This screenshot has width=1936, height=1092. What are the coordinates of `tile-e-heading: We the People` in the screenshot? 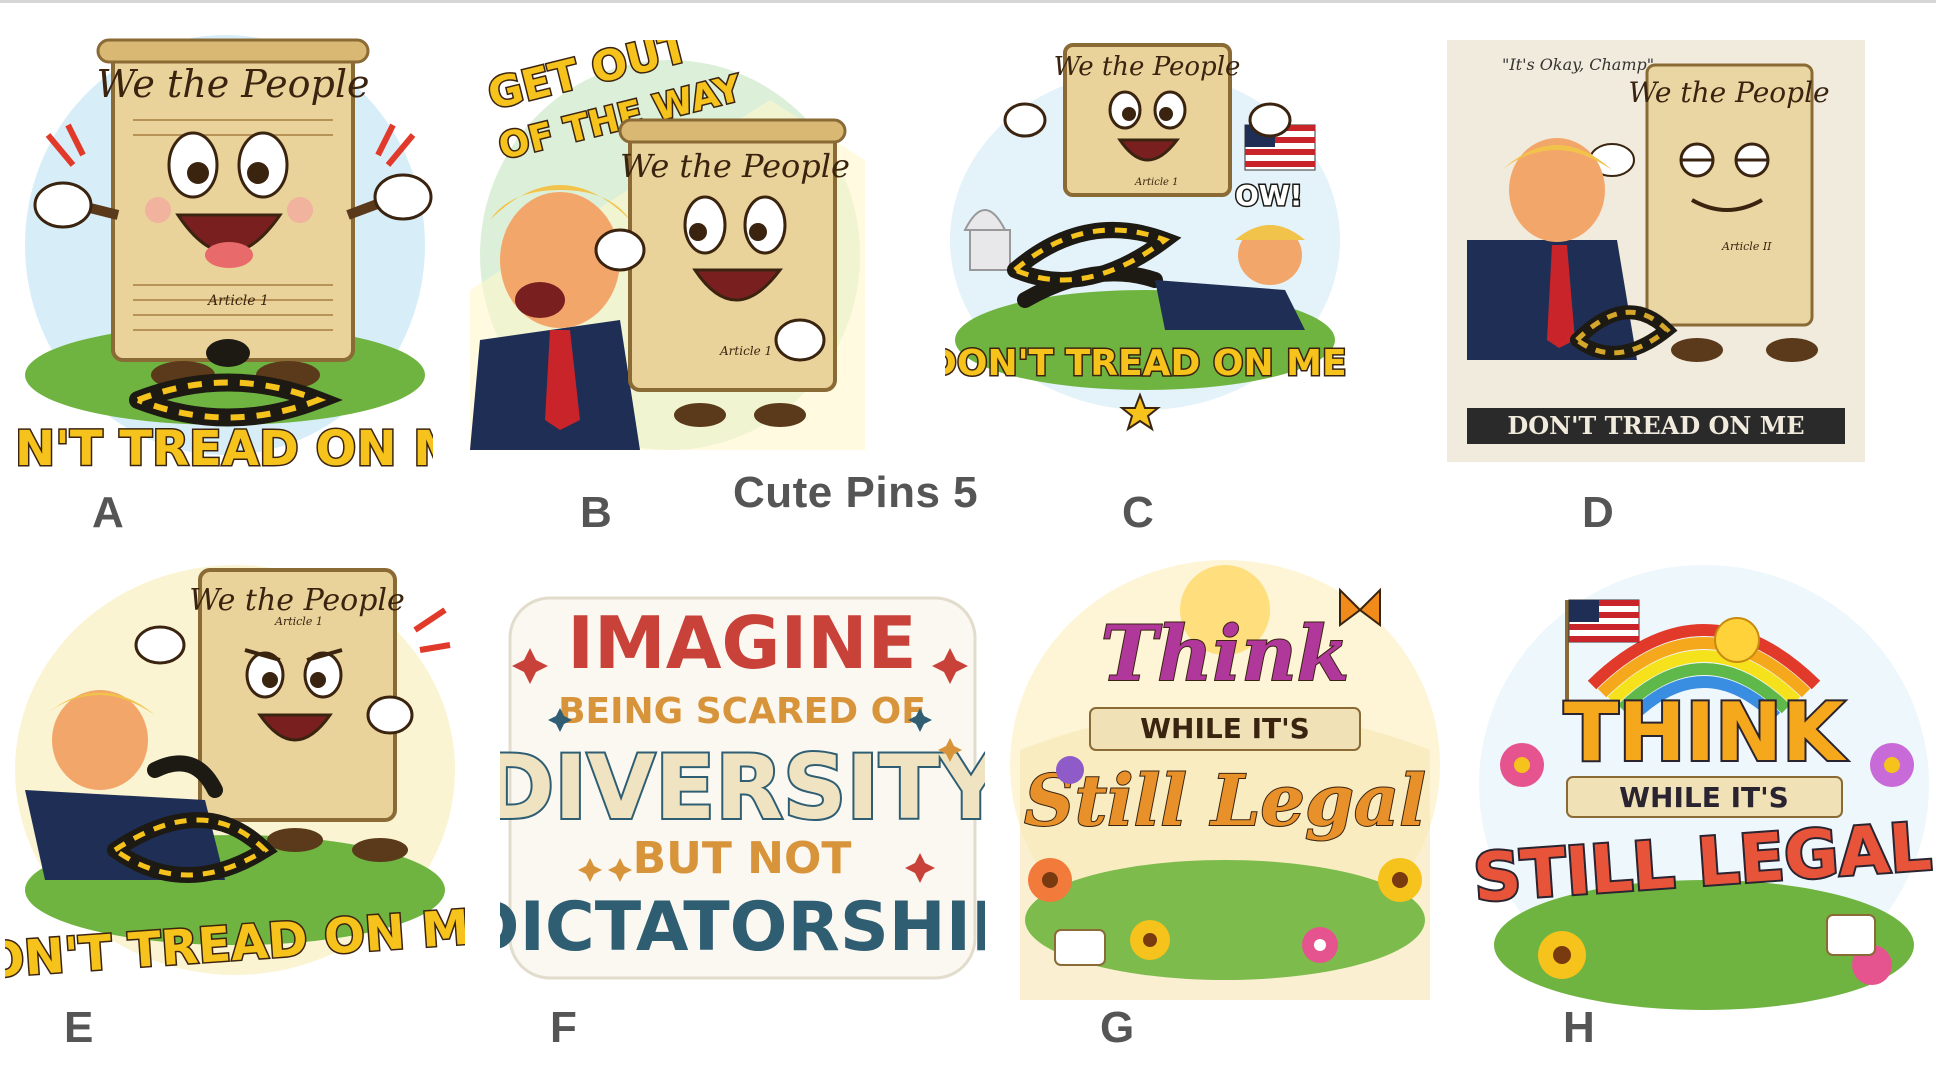 It's located at (297, 600).